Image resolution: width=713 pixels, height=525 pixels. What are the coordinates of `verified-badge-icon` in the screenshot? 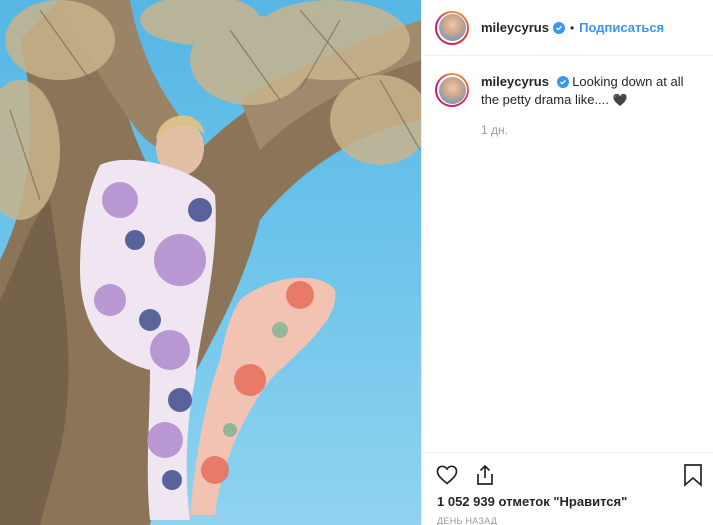 It's located at (558, 27).